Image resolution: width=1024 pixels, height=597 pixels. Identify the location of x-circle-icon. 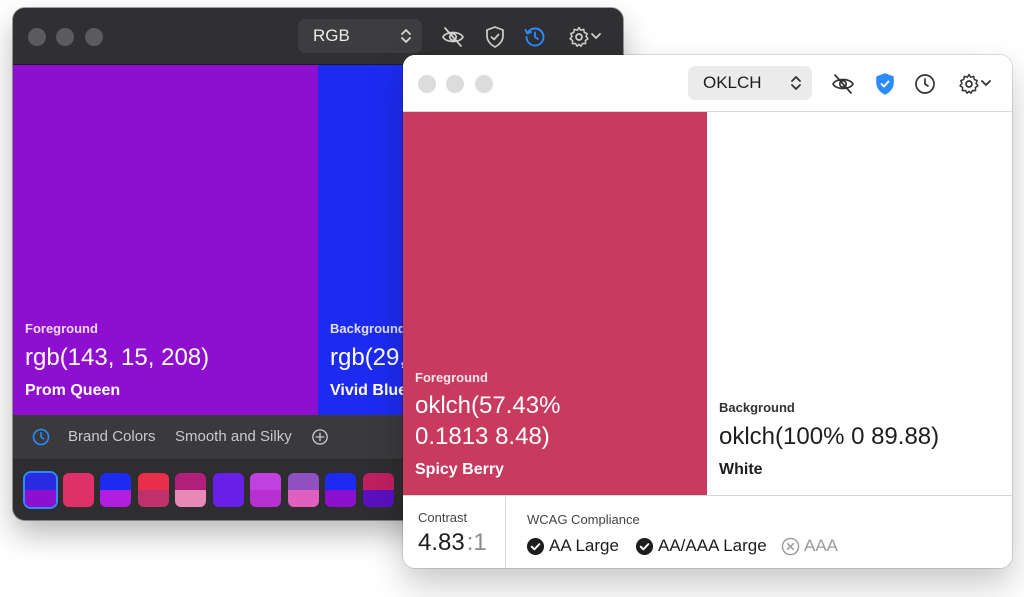
(790, 546).